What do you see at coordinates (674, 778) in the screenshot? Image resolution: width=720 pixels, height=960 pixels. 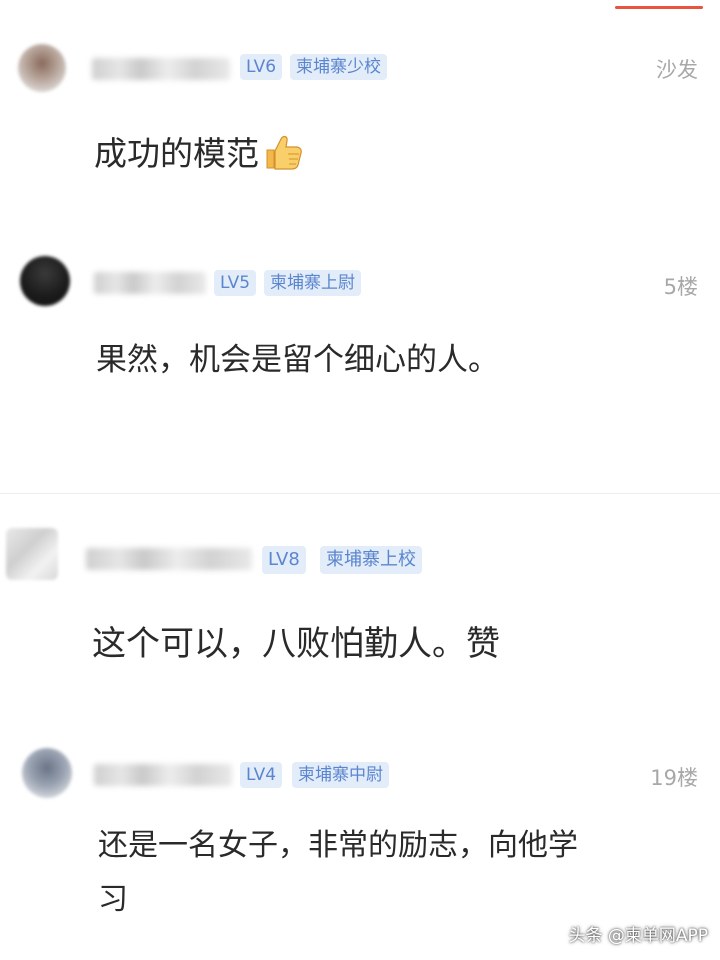 I see `floor-label: 19楼` at bounding box center [674, 778].